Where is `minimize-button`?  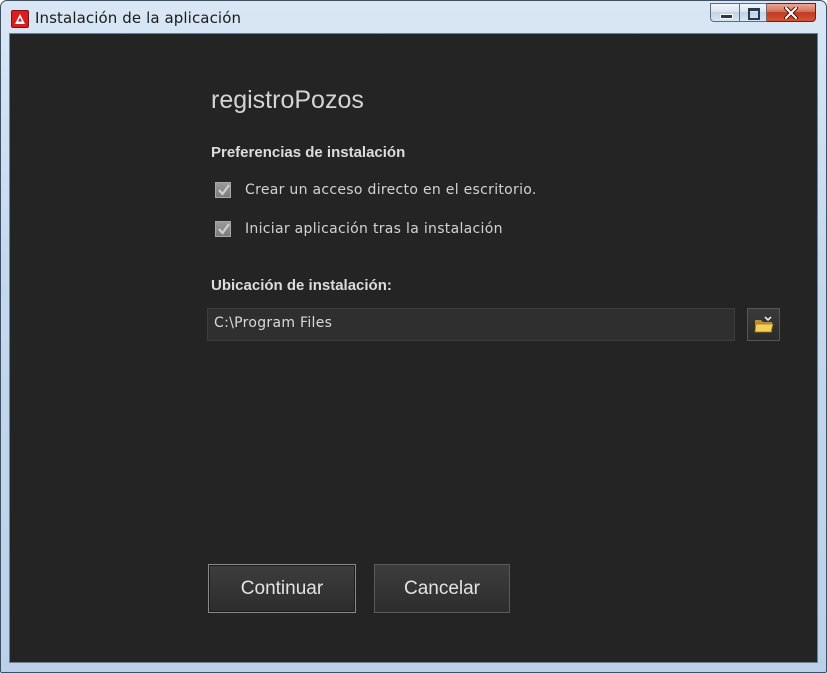 minimize-button is located at coordinates (725, 12).